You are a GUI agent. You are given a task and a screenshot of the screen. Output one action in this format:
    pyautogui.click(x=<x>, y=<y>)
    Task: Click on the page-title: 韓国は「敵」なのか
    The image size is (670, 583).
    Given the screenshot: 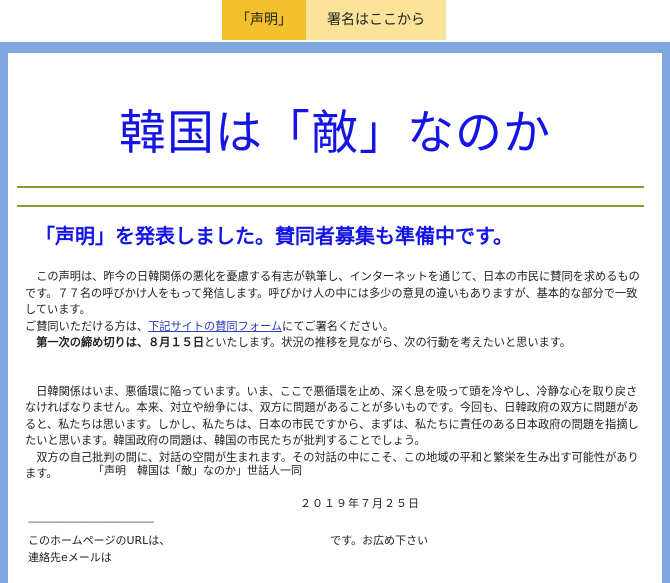 What is the action you would take?
    pyautogui.click(x=335, y=133)
    